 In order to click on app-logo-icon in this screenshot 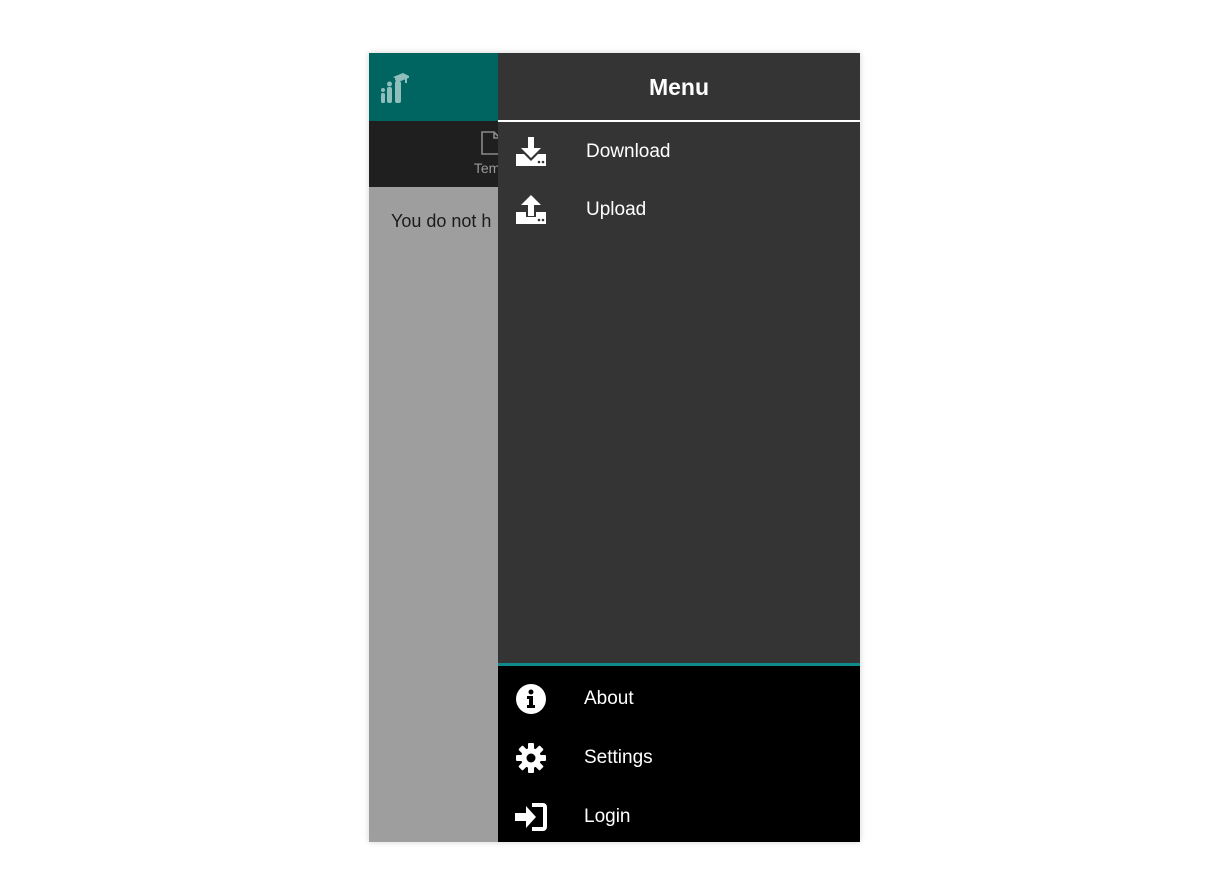, I will do `click(396, 88)`.